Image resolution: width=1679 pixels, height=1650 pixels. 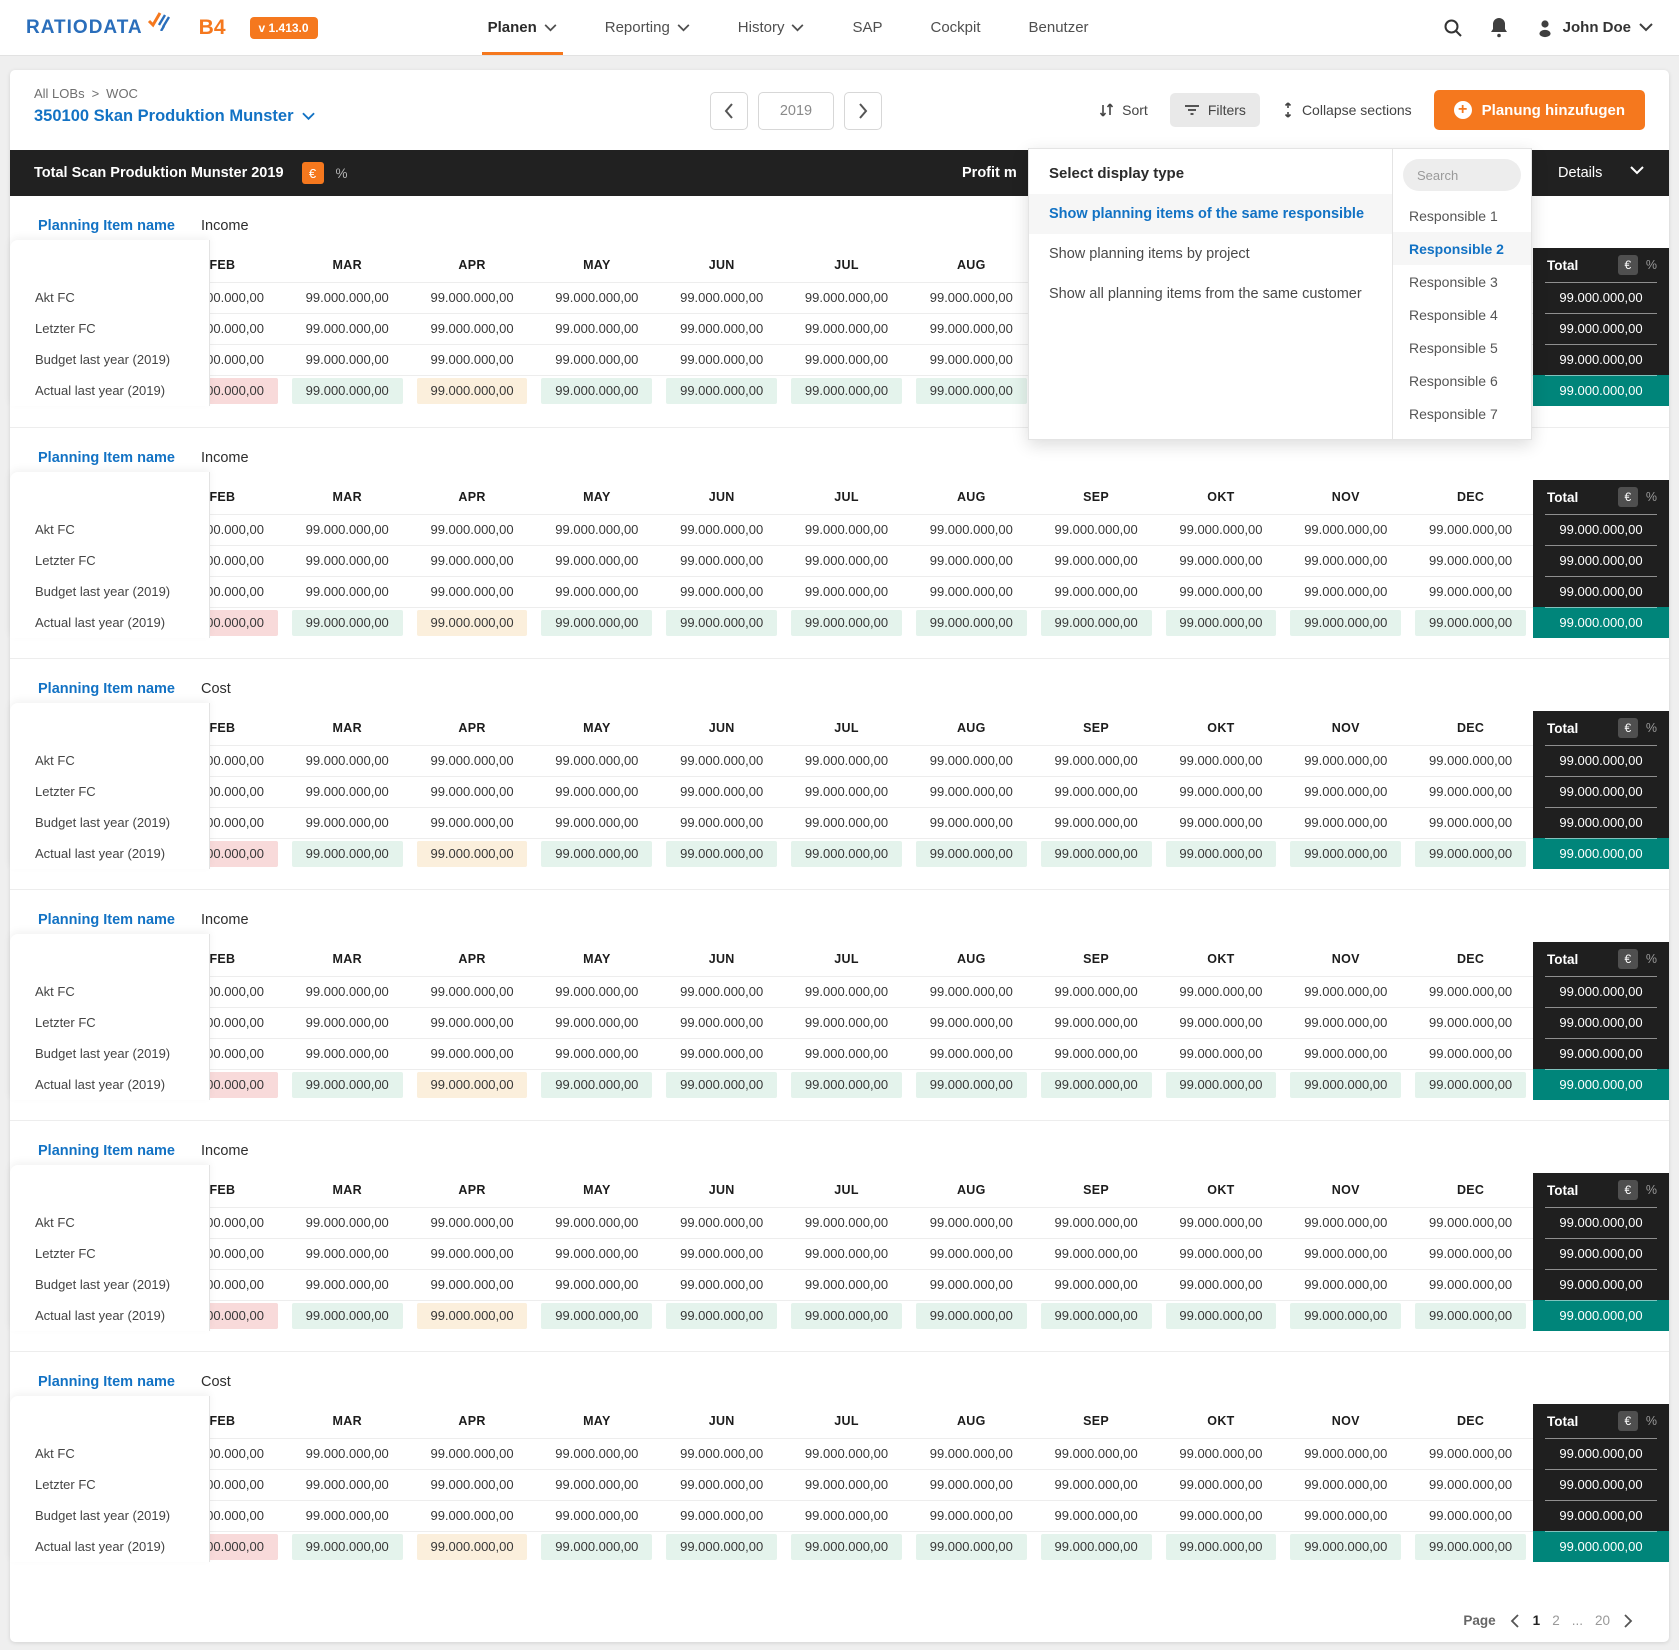 What do you see at coordinates (1453, 28) in the screenshot?
I see `search-icon` at bounding box center [1453, 28].